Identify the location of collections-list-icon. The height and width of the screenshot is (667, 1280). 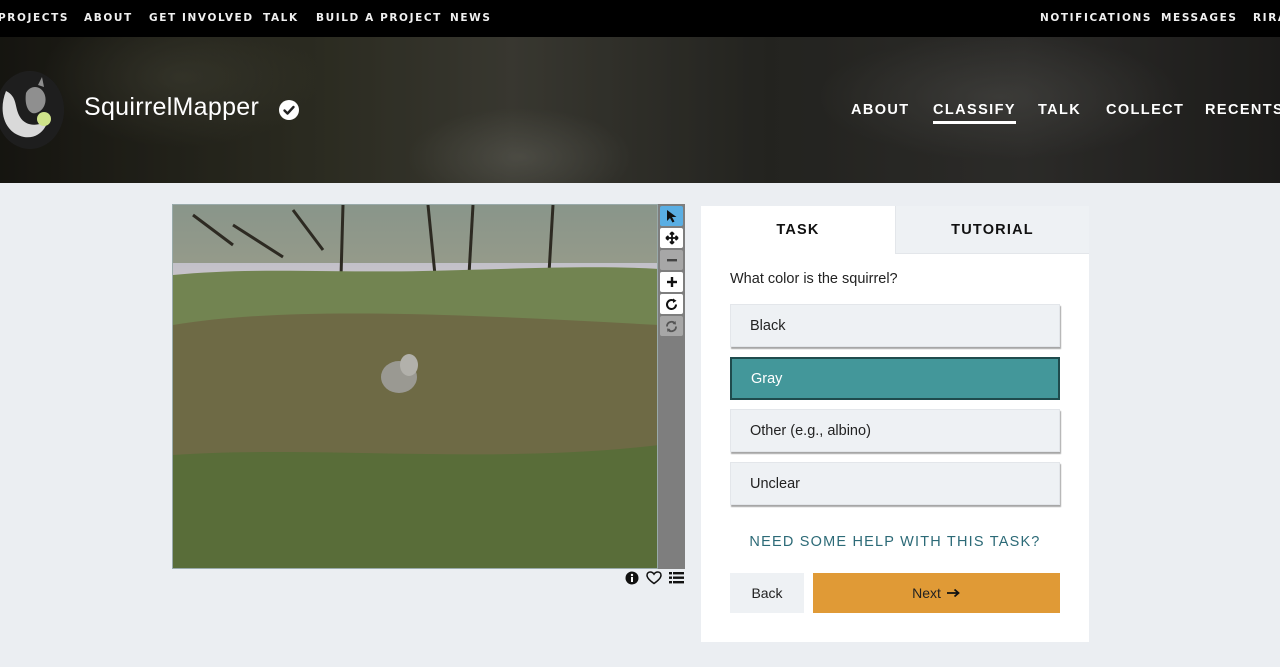
(676, 578).